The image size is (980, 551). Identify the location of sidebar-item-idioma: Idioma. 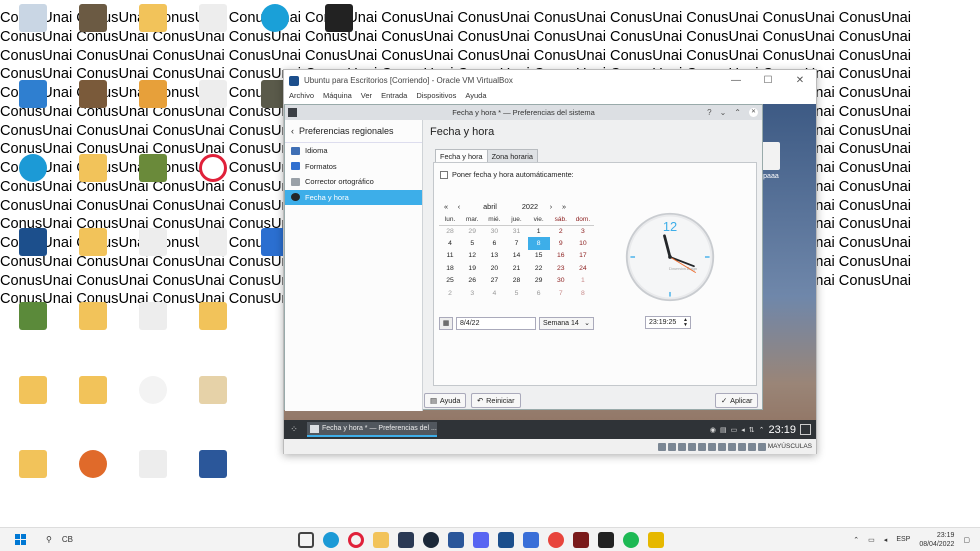
(353, 151).